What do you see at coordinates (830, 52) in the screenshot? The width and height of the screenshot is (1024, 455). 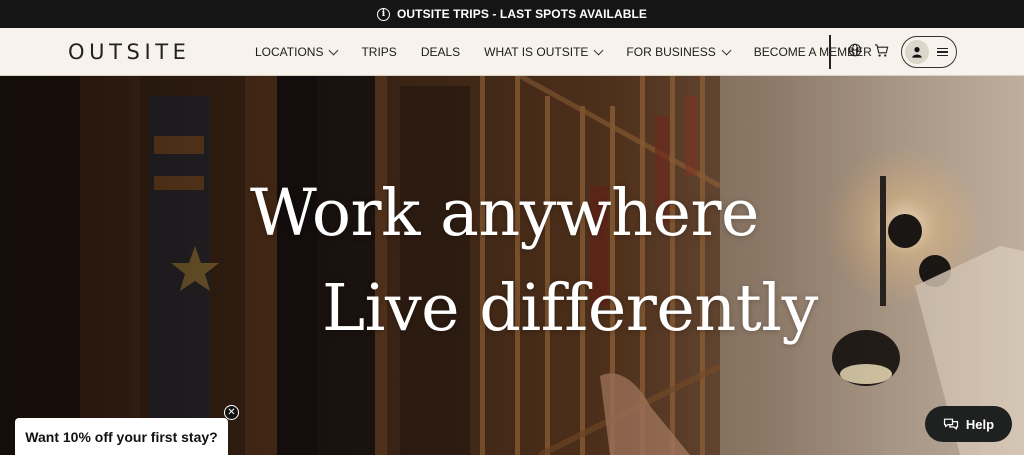 I see `nav-divider` at bounding box center [830, 52].